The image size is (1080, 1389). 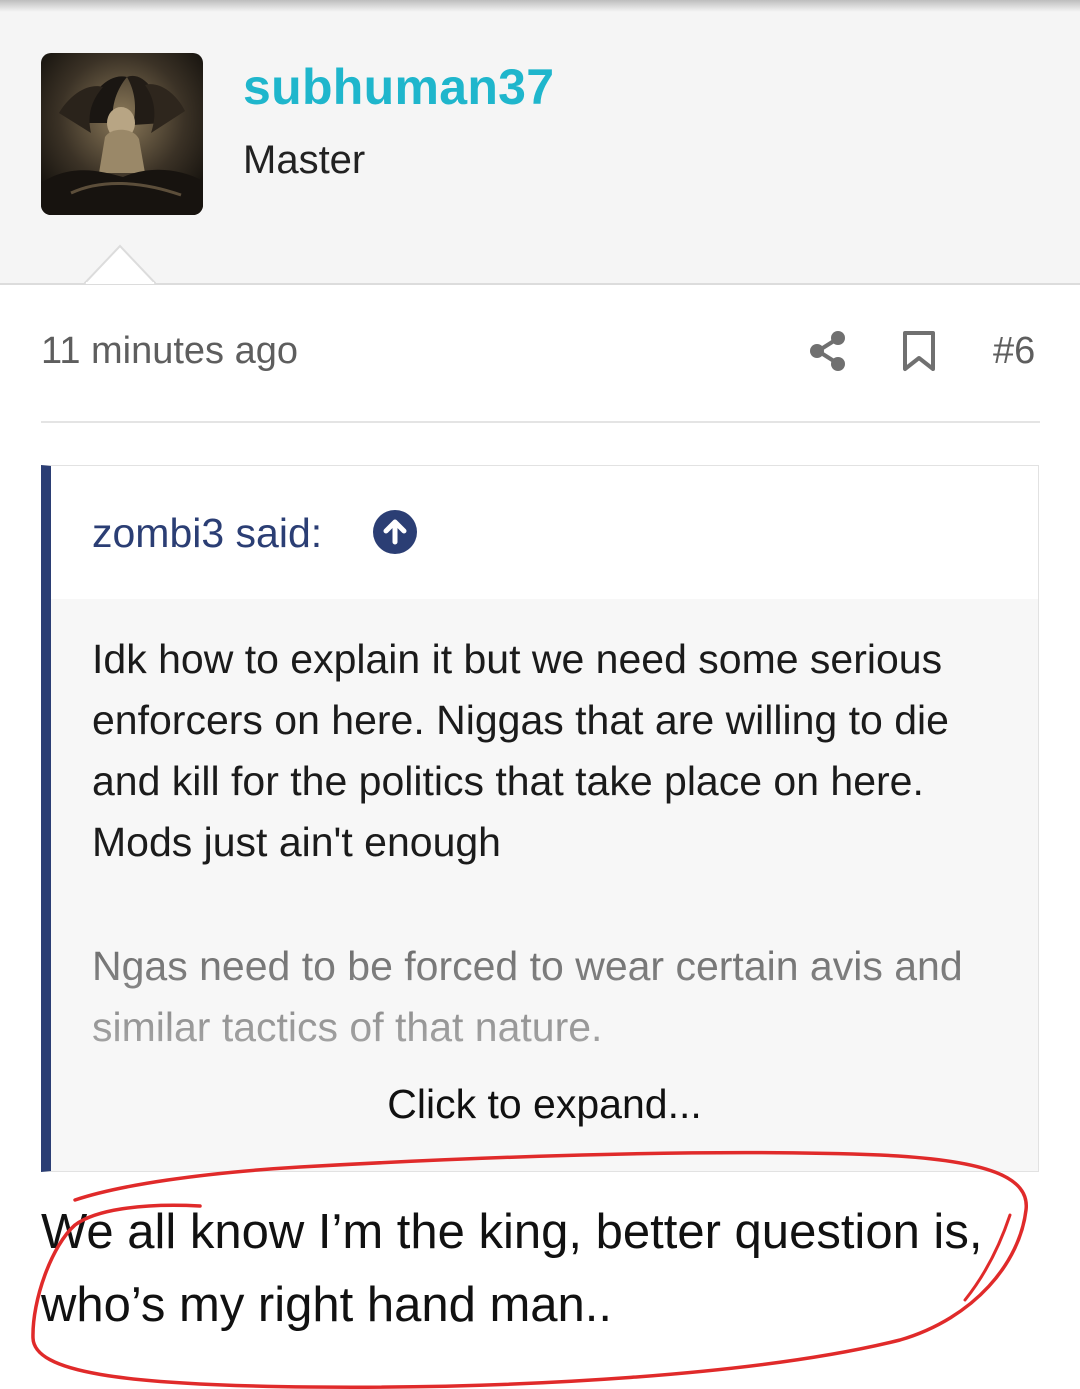 What do you see at coordinates (544, 532) in the screenshot?
I see `quote-header: zombi3 said:` at bounding box center [544, 532].